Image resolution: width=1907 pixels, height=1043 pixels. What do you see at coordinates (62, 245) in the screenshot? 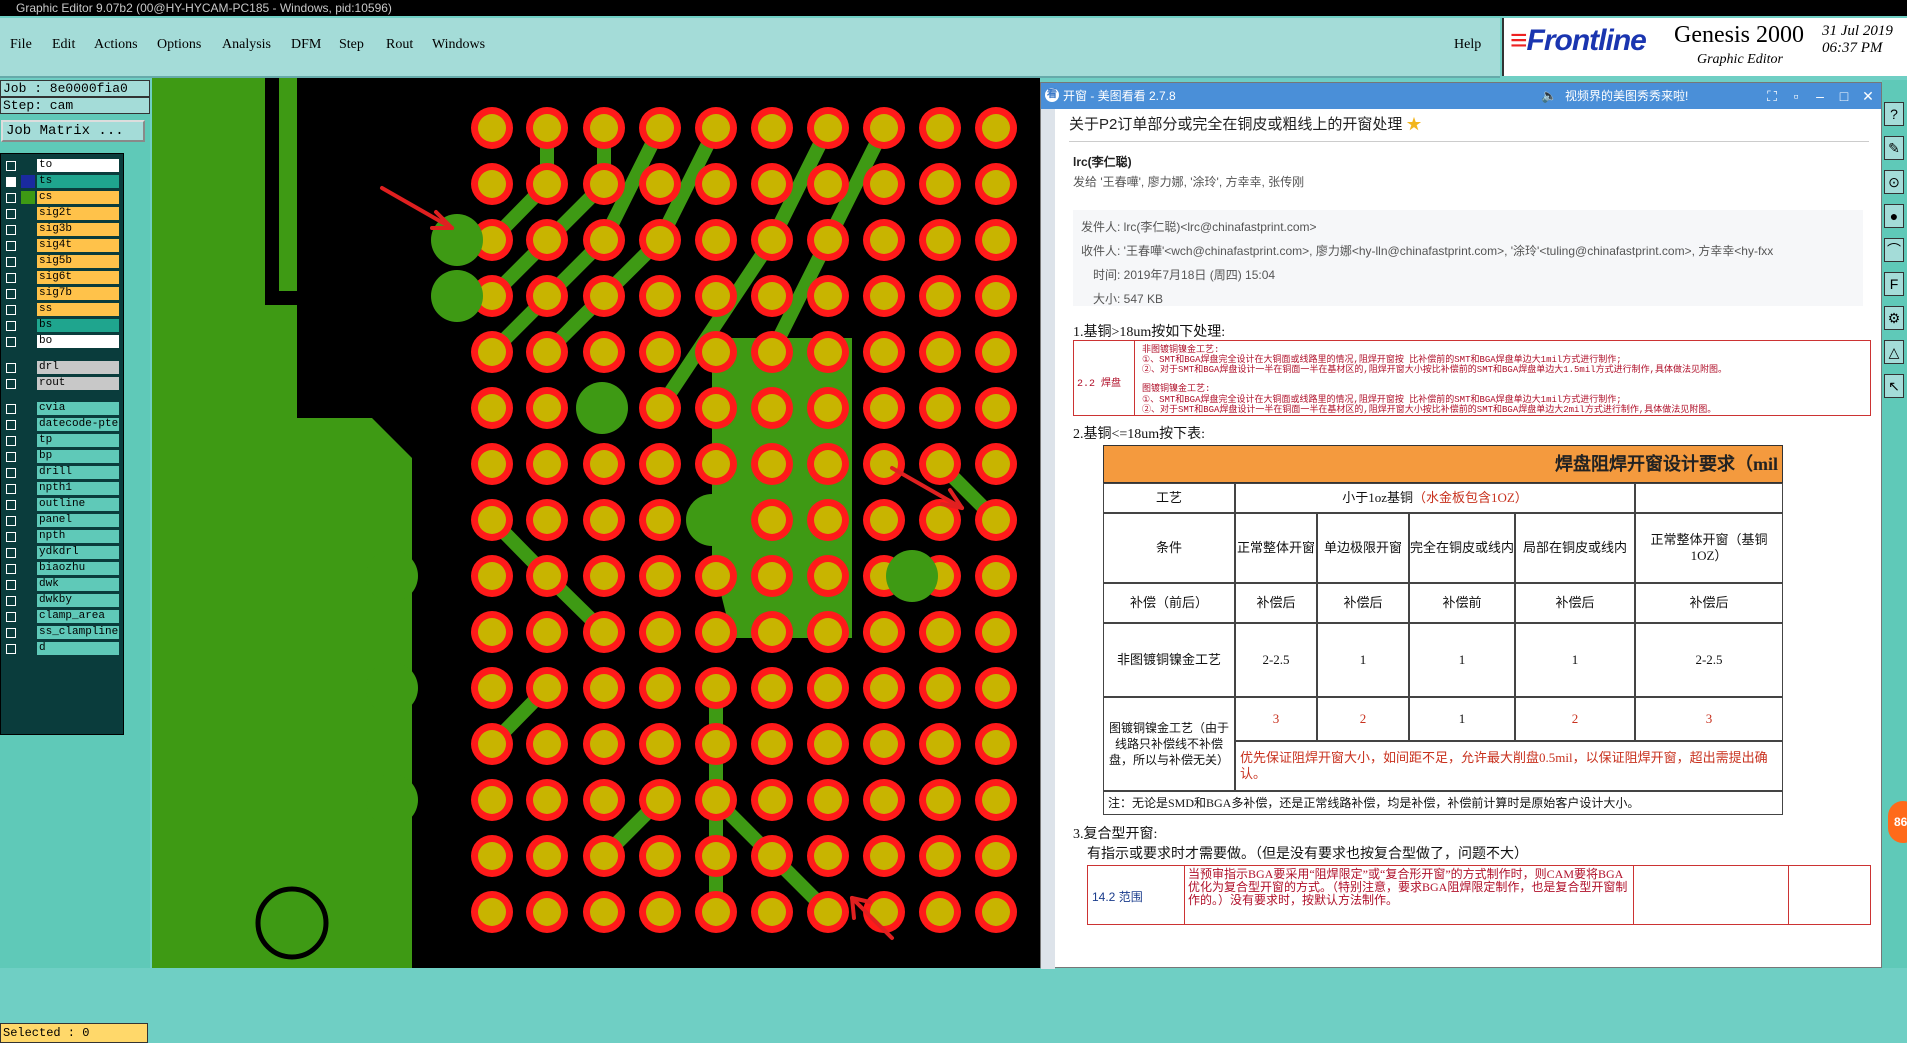
I see `layer-row: sig4t` at bounding box center [62, 245].